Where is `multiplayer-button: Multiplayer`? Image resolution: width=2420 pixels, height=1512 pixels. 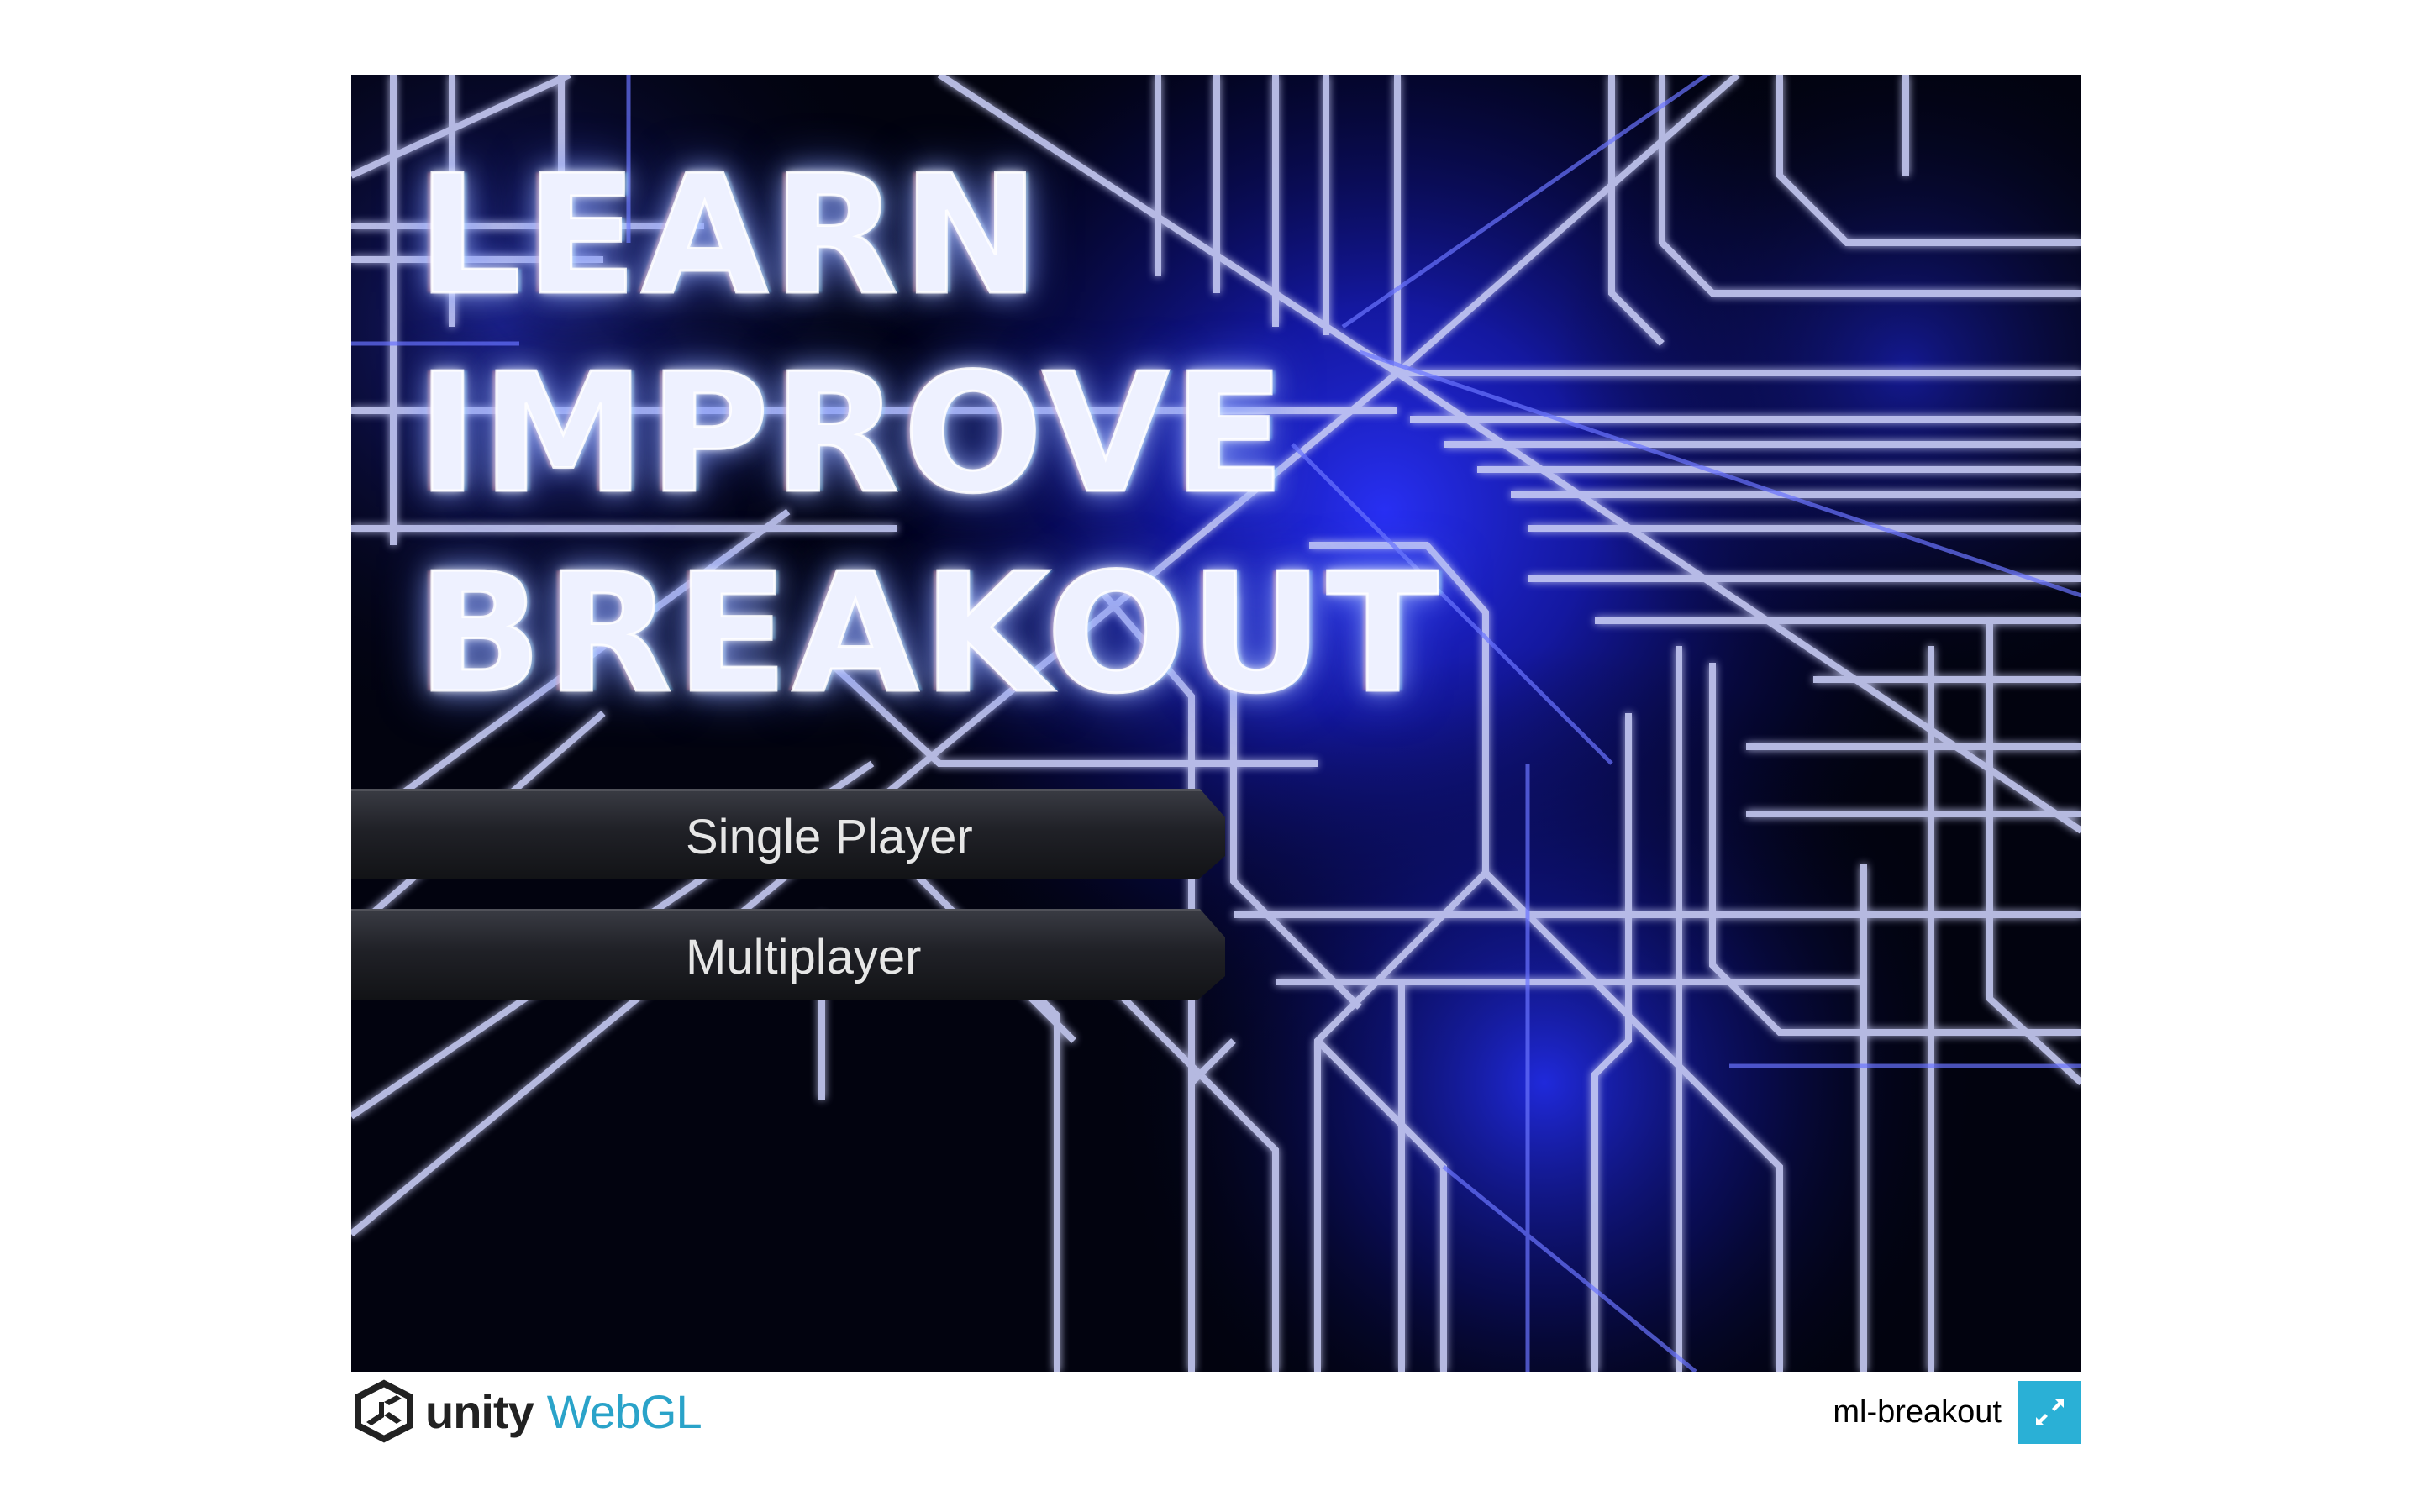
multiplayer-button: Multiplayer is located at coordinates (788, 954).